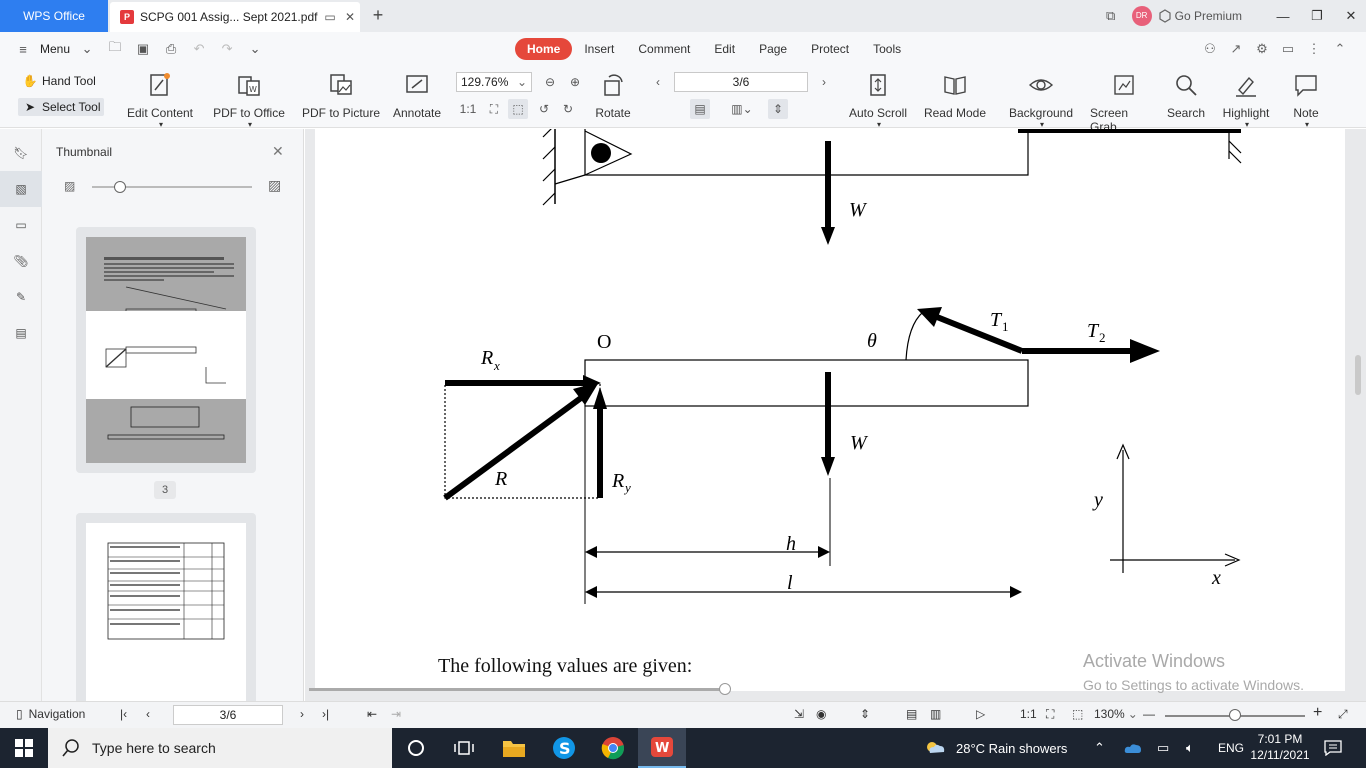 The height and width of the screenshot is (768, 1366). I want to click on bookmark-icon: 🔖︎, so click(21, 153).